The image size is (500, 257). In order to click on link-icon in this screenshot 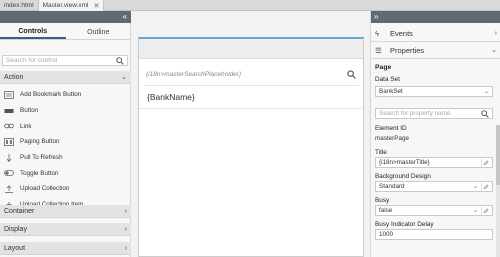, I will do `click(9, 126)`.